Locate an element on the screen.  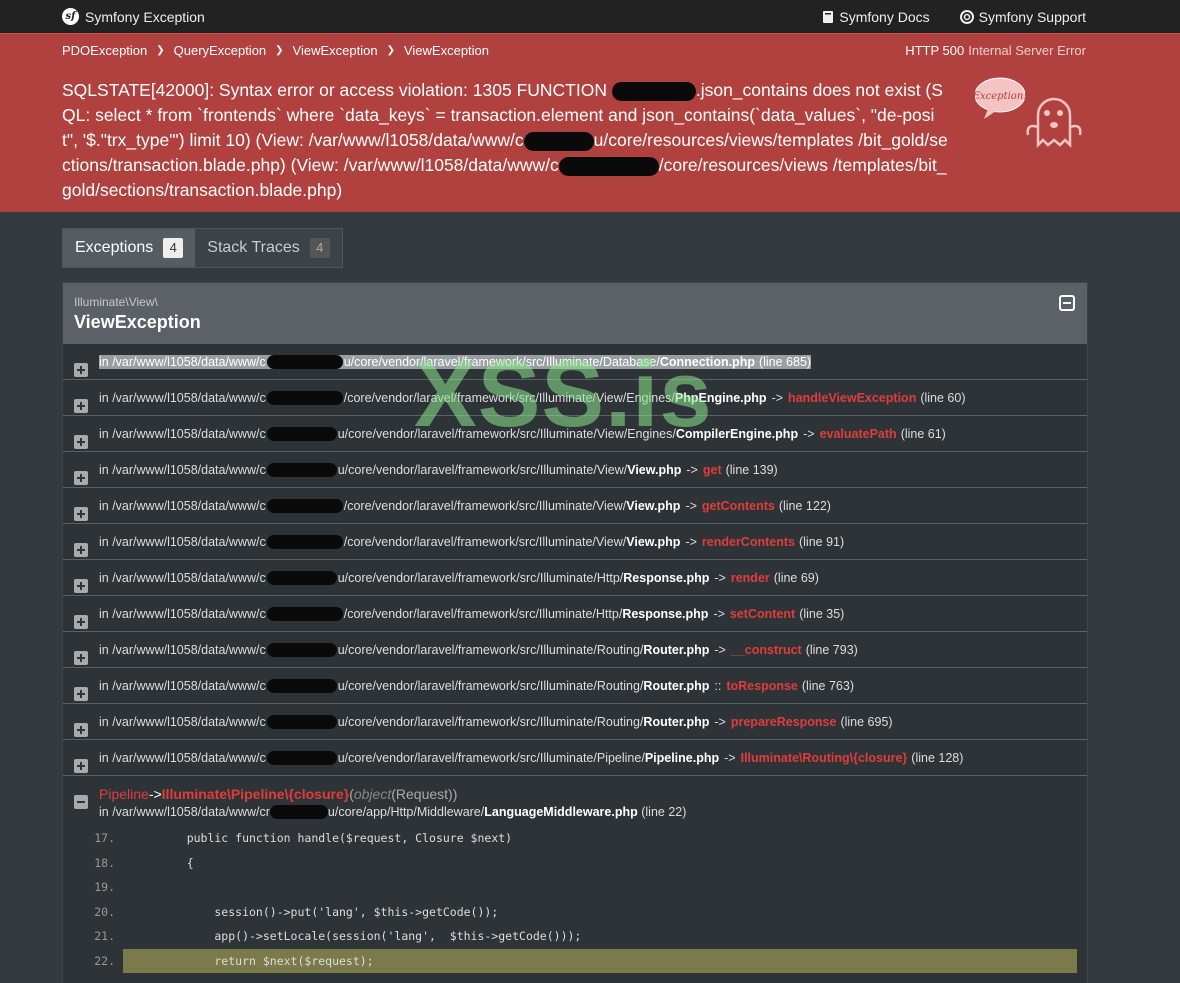
trace-function: renderContents is located at coordinates (748, 542).